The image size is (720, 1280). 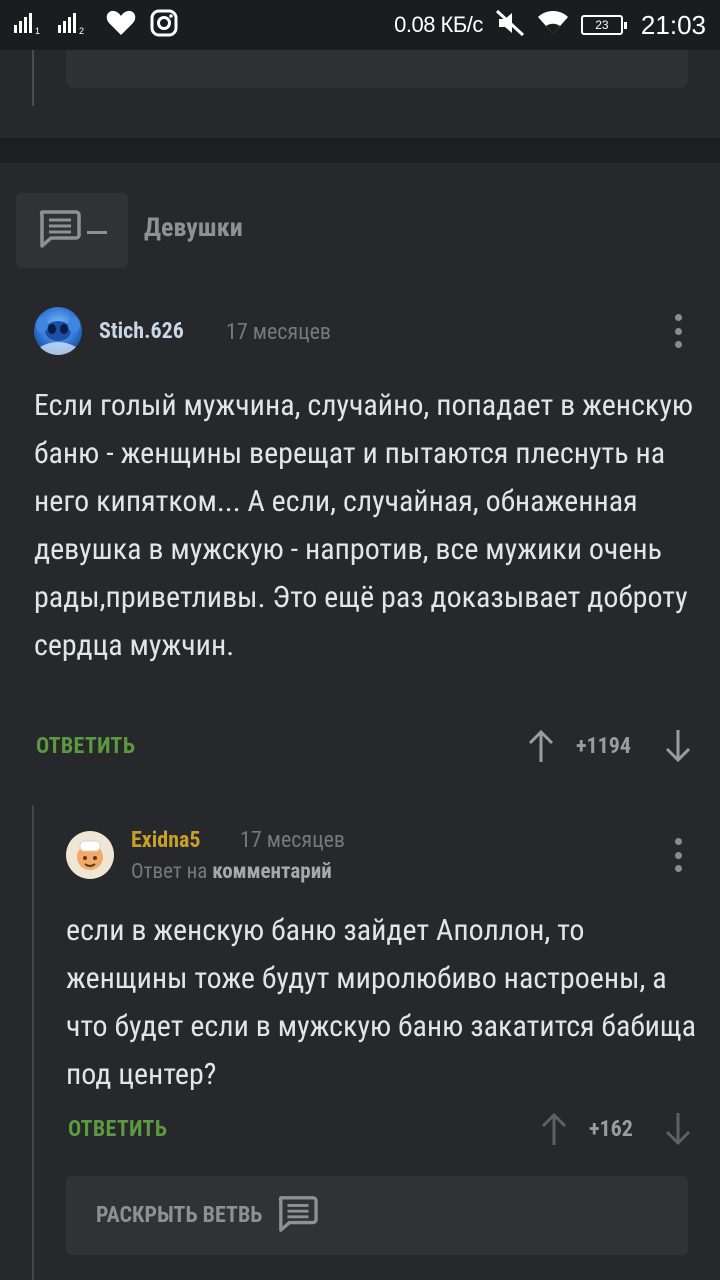 What do you see at coordinates (37, 30) in the screenshot?
I see `svg-text: 1` at bounding box center [37, 30].